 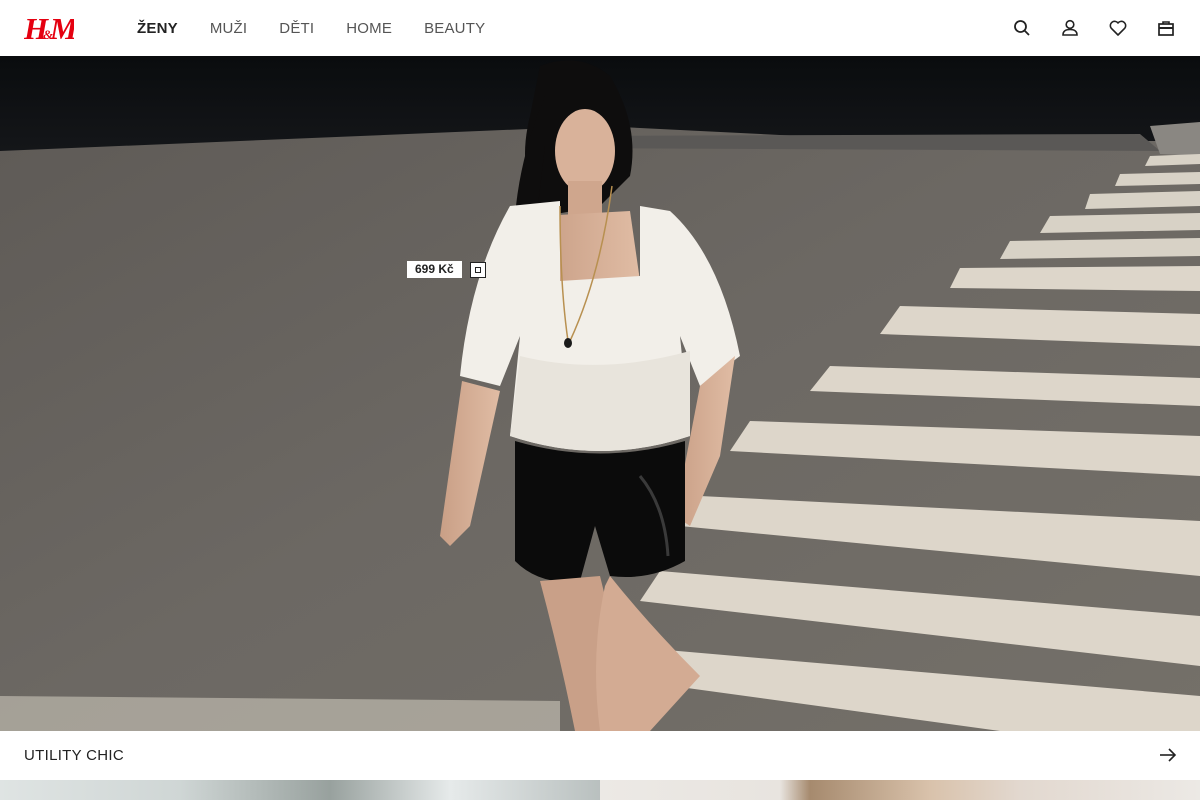 I want to click on price-label: 699 Kč, so click(x=434, y=269).